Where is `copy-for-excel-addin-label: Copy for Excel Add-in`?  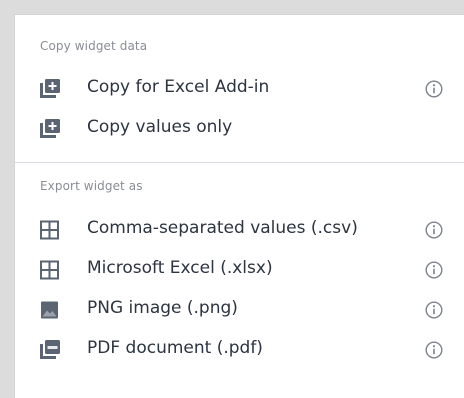
copy-for-excel-addin-label: Copy for Excel Add-in is located at coordinates (178, 87).